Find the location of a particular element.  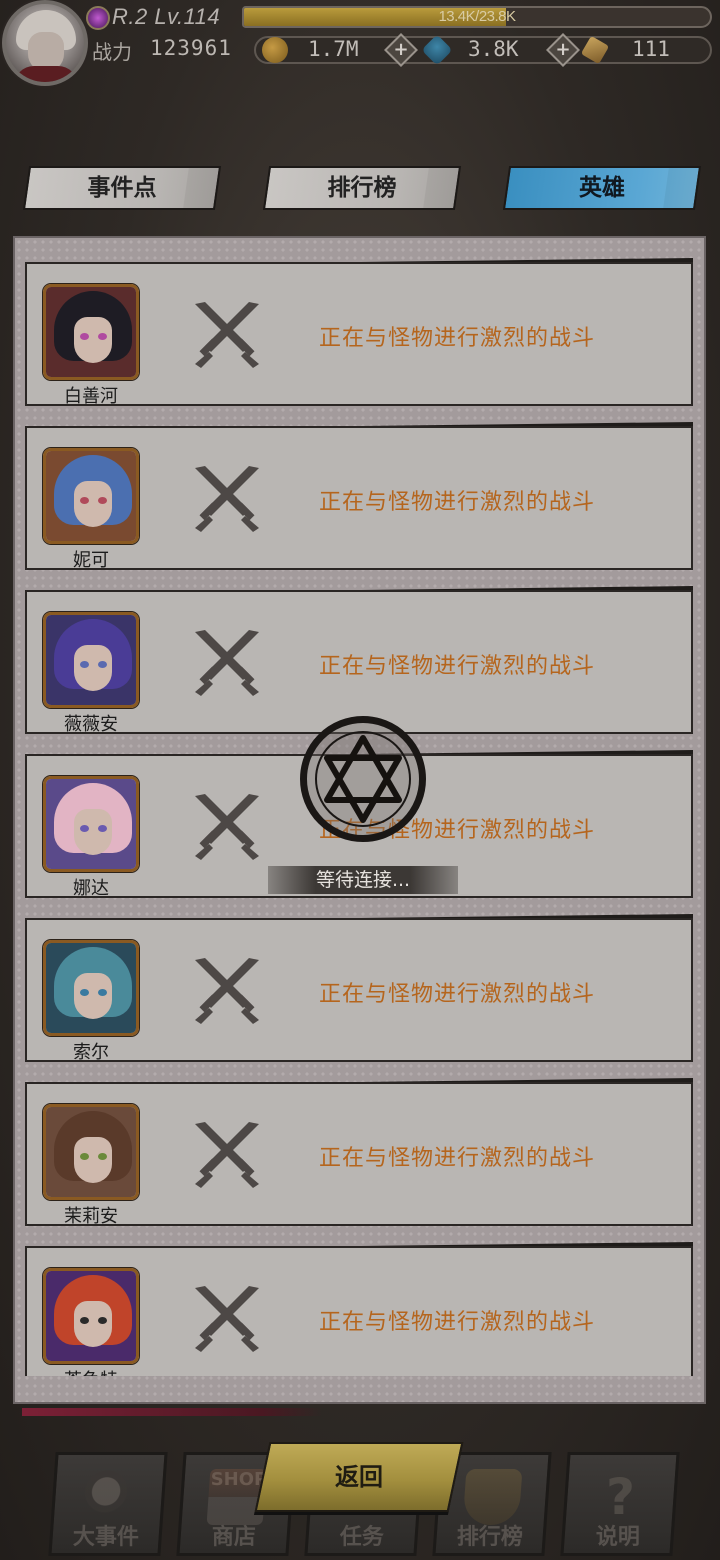

tab-label: 英雄 is located at coordinates (602, 188).